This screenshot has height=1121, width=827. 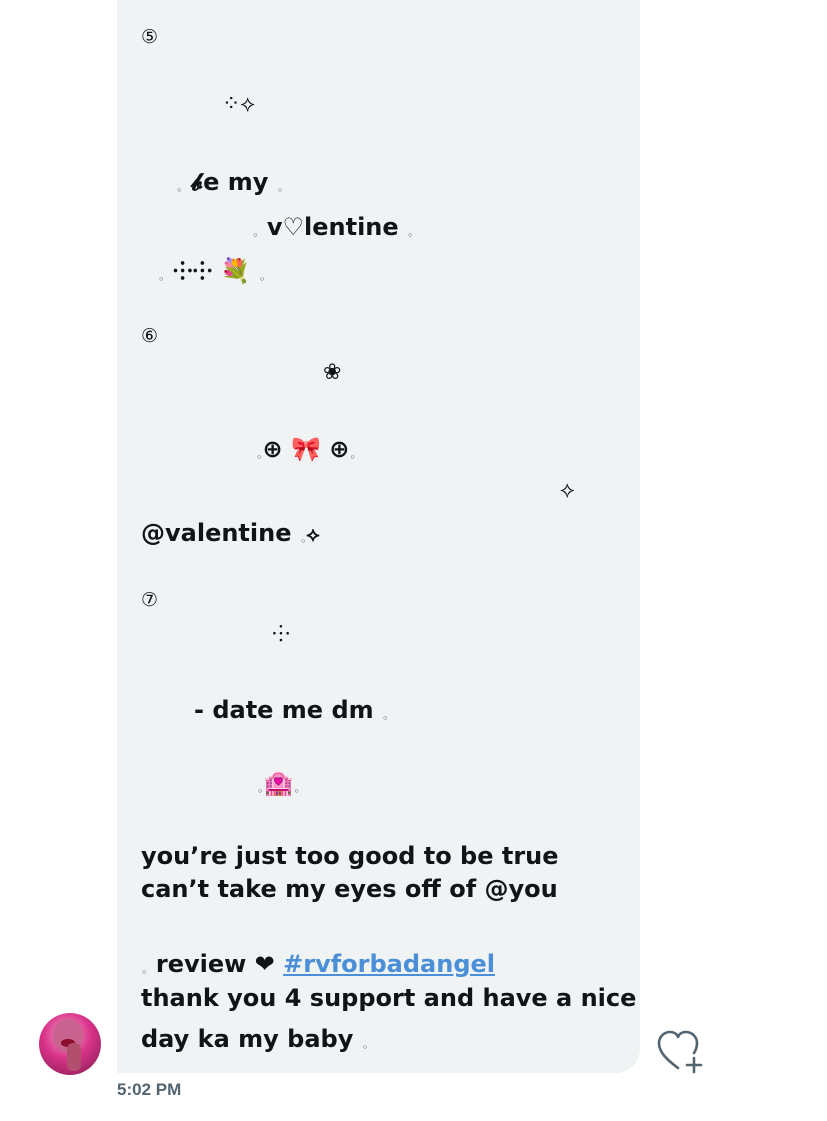 What do you see at coordinates (149, 1089) in the screenshot?
I see `timestamp: 5:02 PM` at bounding box center [149, 1089].